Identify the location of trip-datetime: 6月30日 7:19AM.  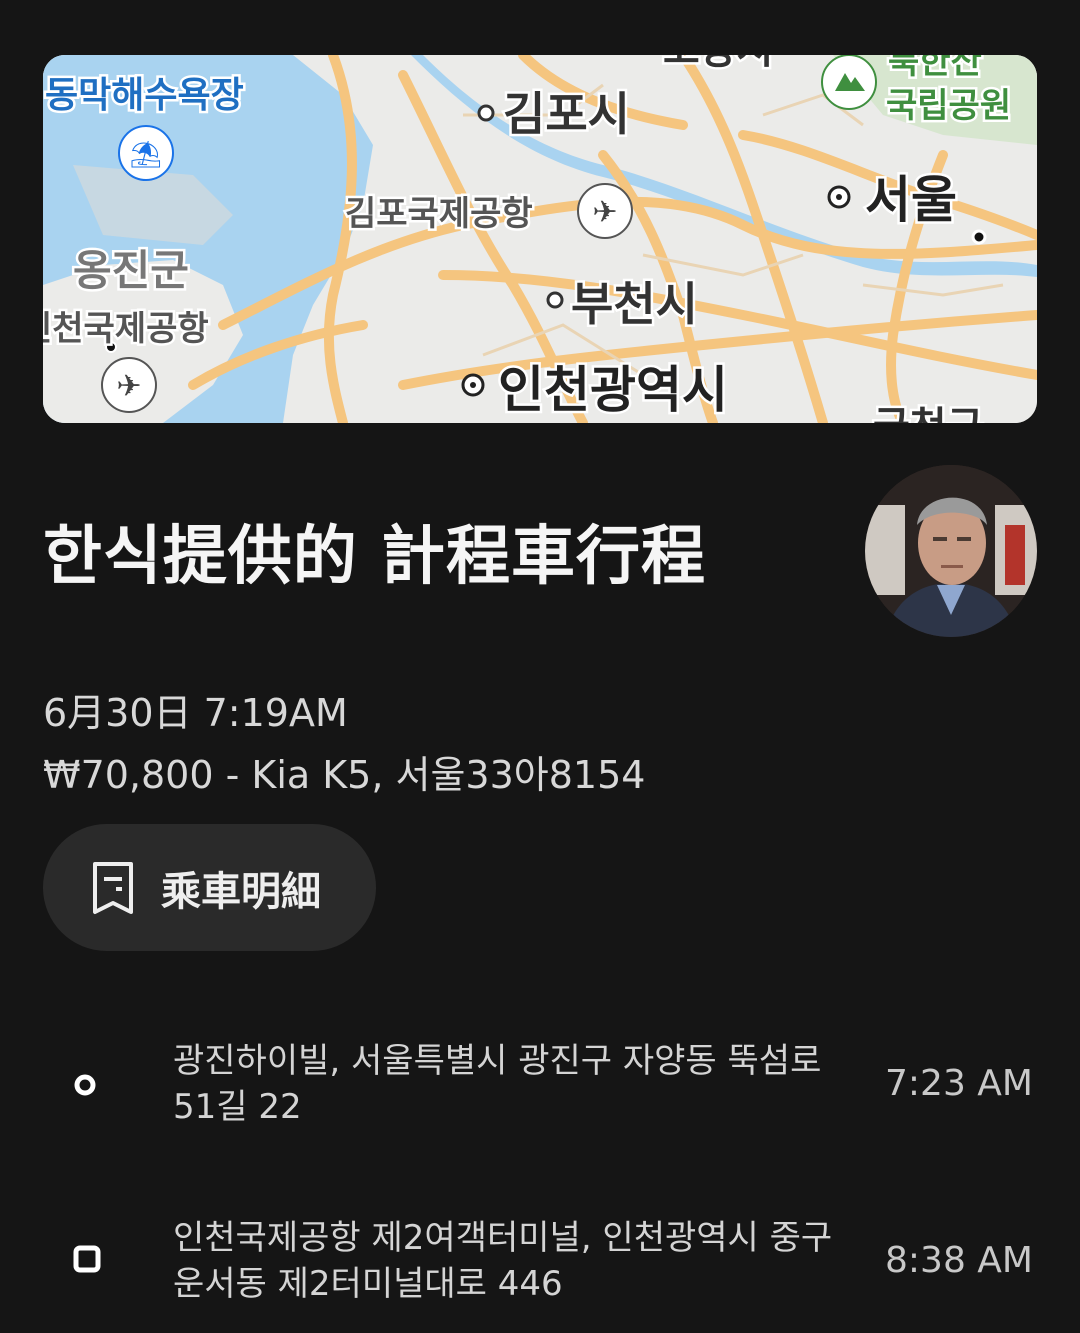
(195, 713).